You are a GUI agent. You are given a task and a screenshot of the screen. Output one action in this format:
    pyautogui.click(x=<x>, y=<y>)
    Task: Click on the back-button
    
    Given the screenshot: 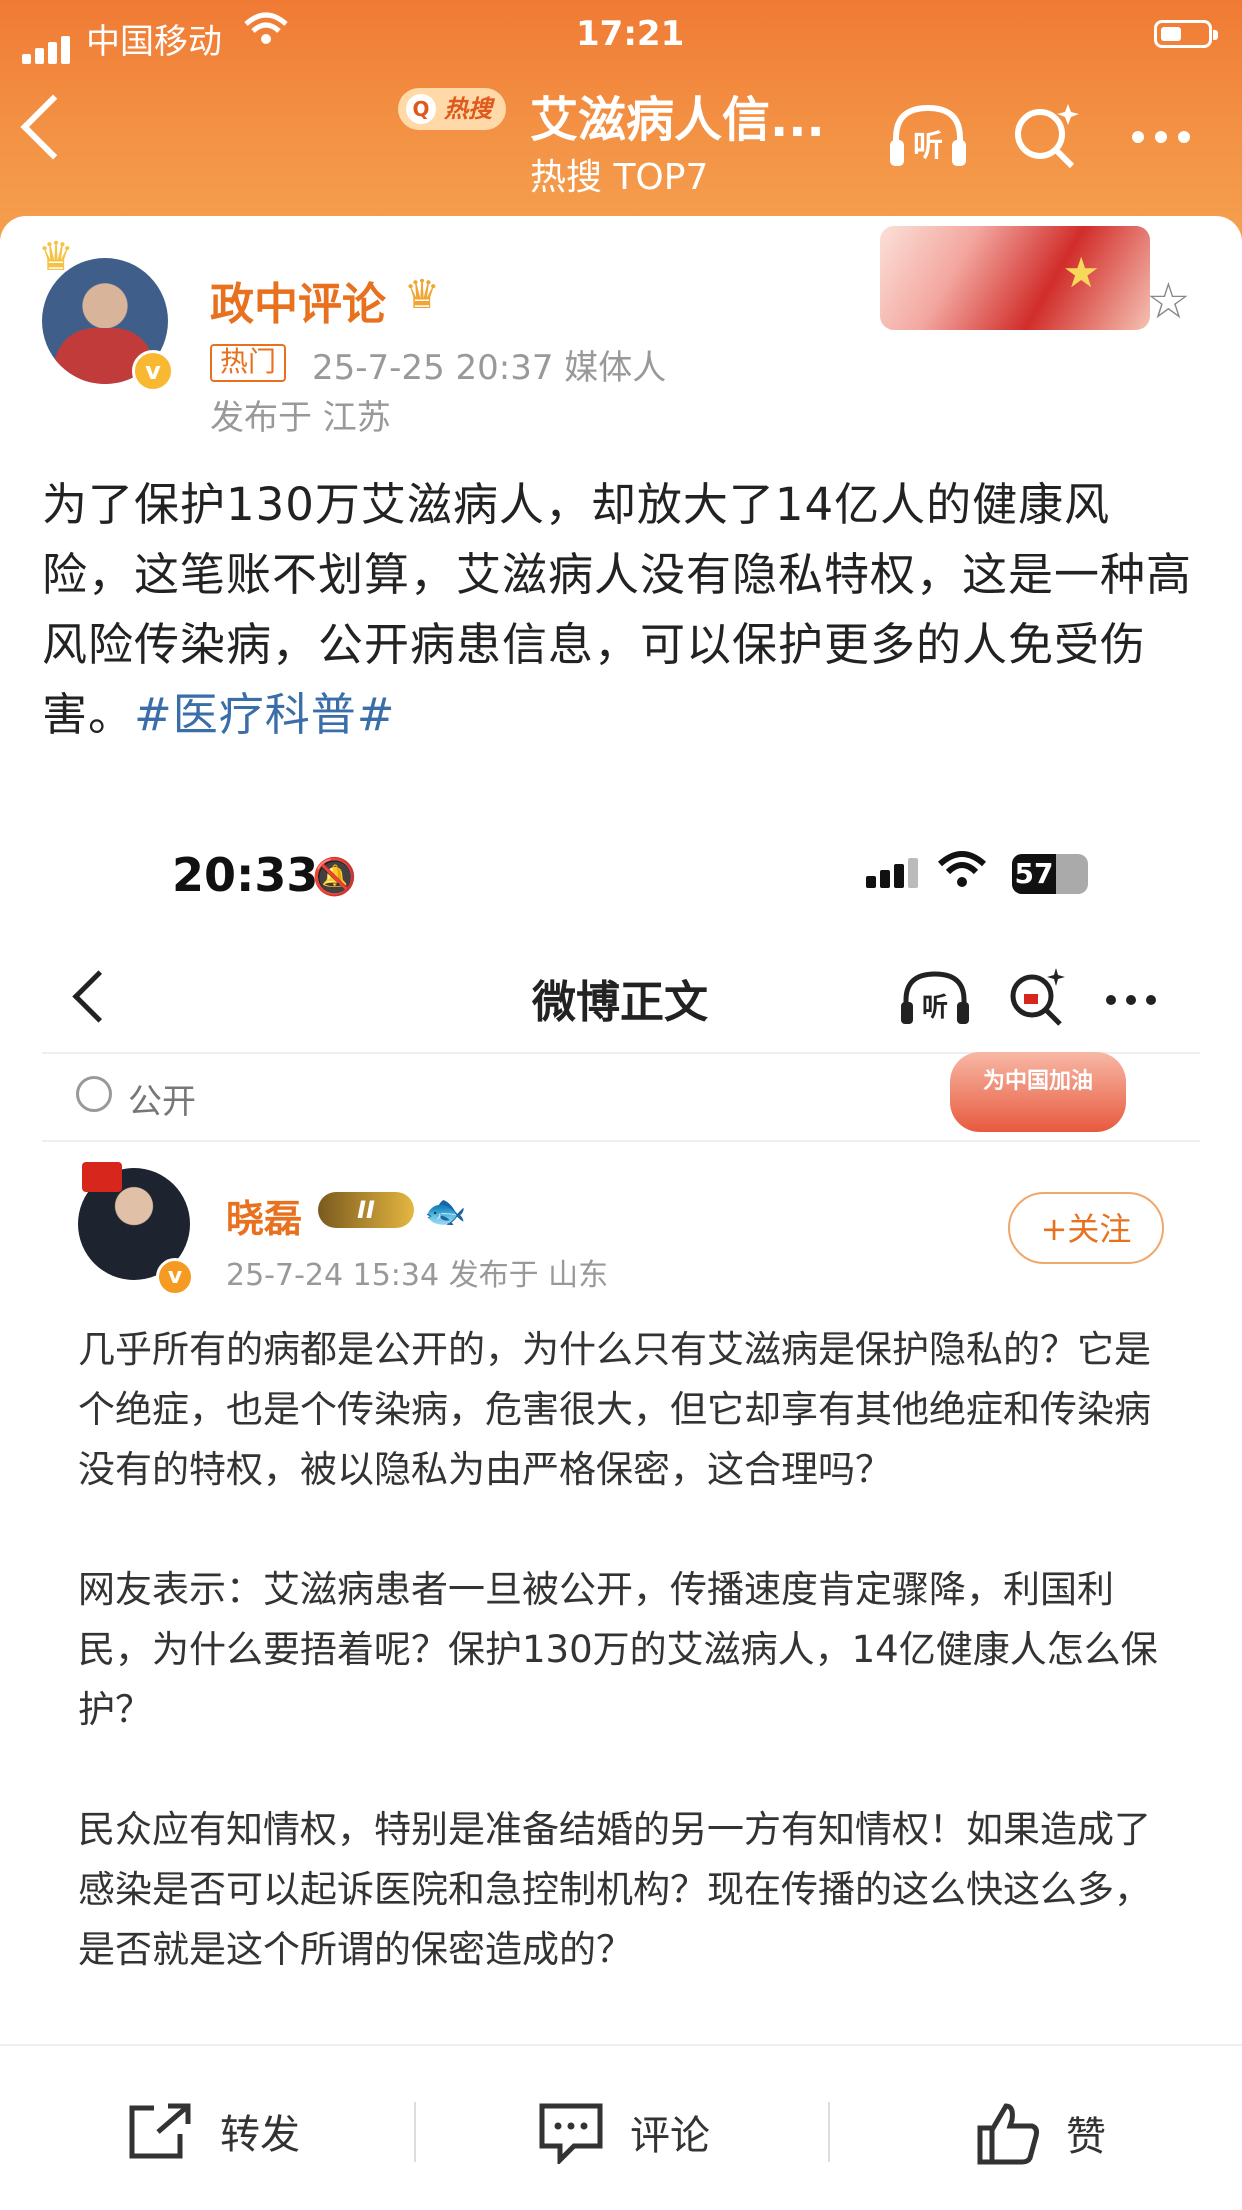 What is the action you would take?
    pyautogui.click(x=53, y=127)
    